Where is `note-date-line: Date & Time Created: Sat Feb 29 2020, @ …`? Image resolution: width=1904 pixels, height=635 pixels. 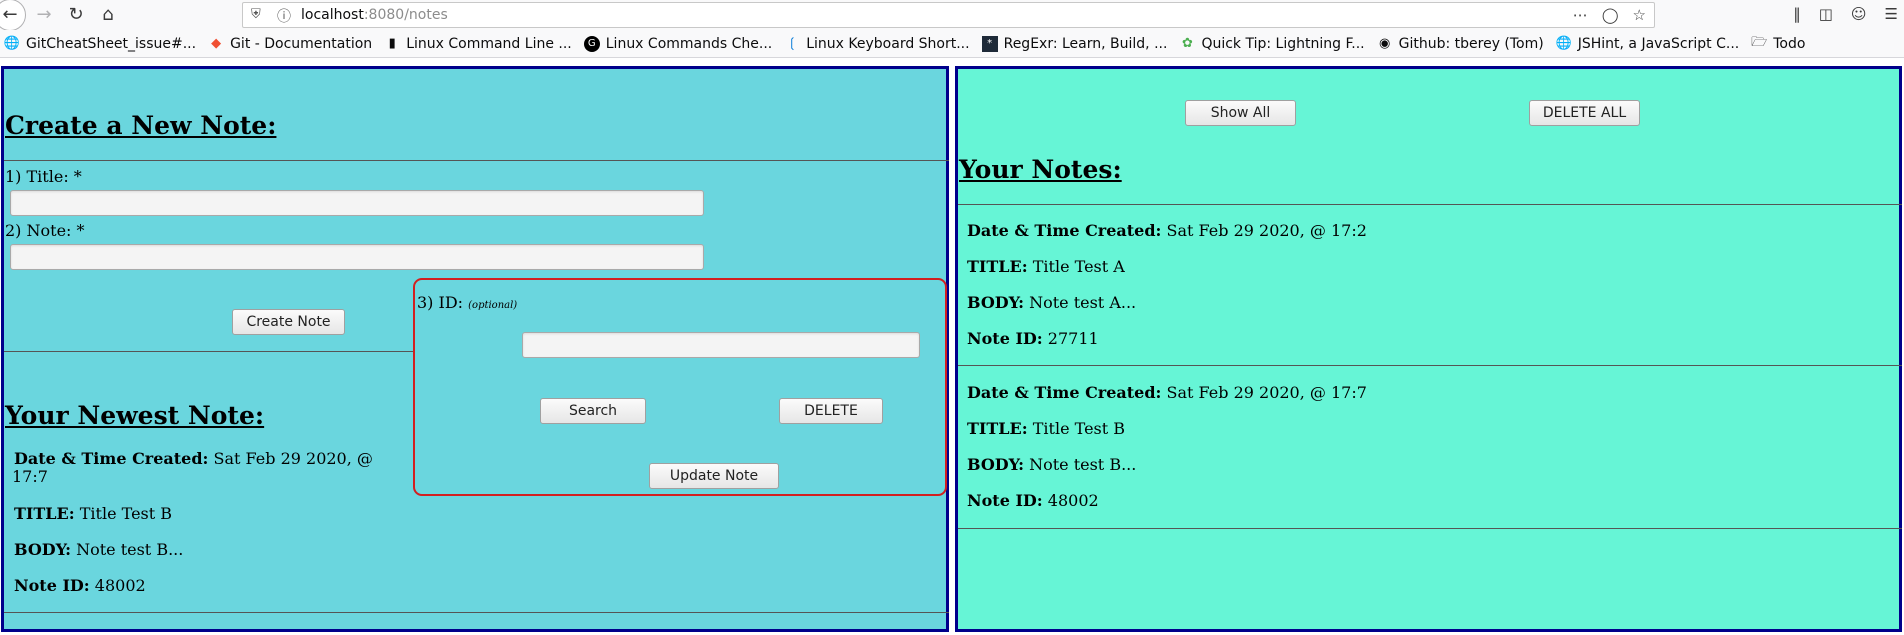
note-date-line: Date & Time Created: Sat Feb 29 2020, @ … is located at coordinates (1167, 392).